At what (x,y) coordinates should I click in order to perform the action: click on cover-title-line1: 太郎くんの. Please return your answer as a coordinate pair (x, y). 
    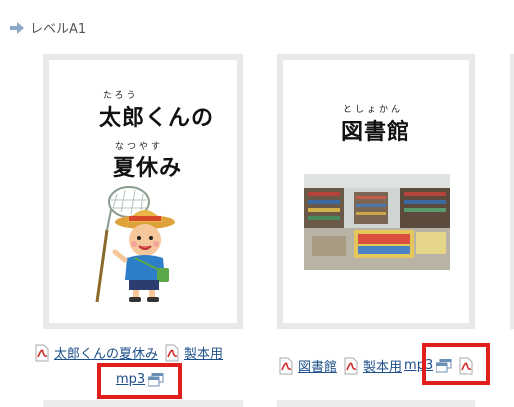
    Looking at the image, I should click on (157, 118).